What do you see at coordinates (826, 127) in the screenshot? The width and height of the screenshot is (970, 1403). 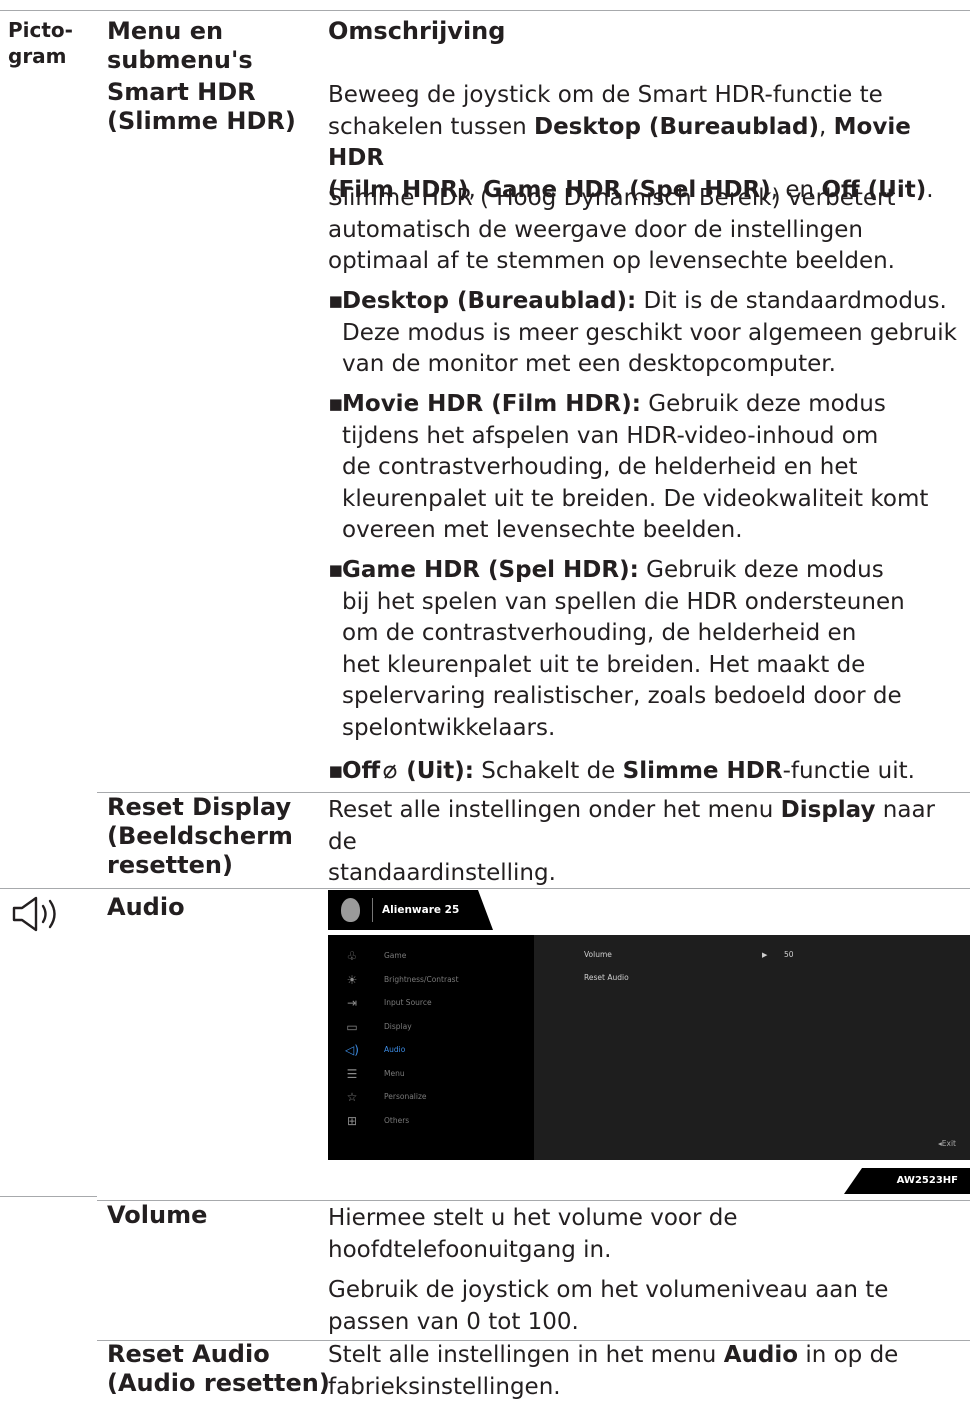 I see `text-span: ,` at bounding box center [826, 127].